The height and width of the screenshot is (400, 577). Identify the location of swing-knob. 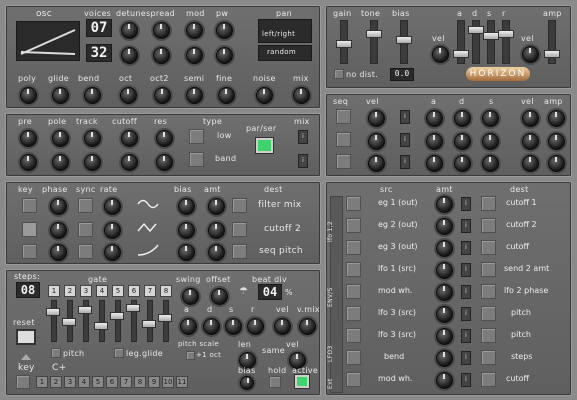
(190, 296).